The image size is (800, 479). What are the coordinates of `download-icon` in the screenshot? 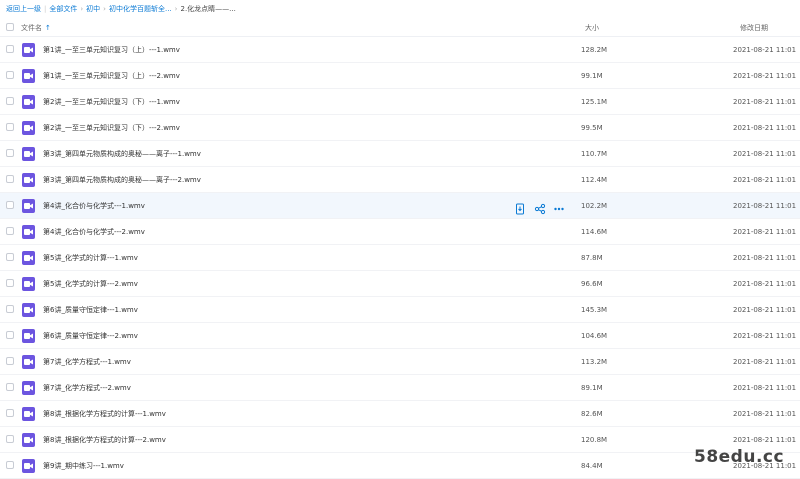 It's located at (520, 207).